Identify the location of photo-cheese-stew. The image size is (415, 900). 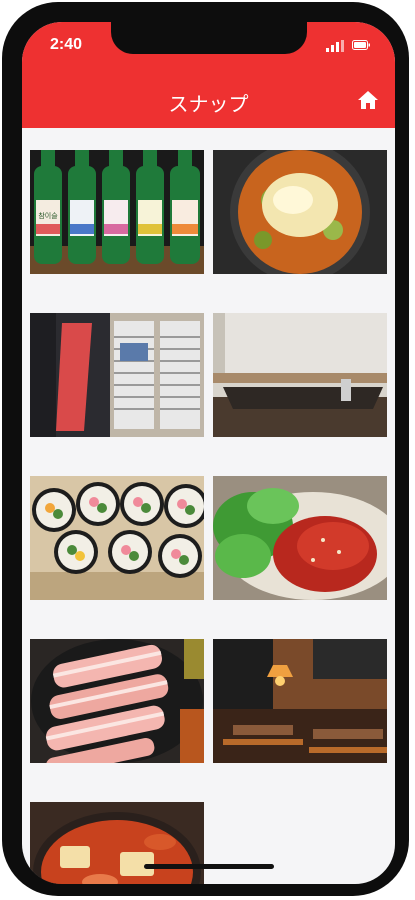
(300, 212).